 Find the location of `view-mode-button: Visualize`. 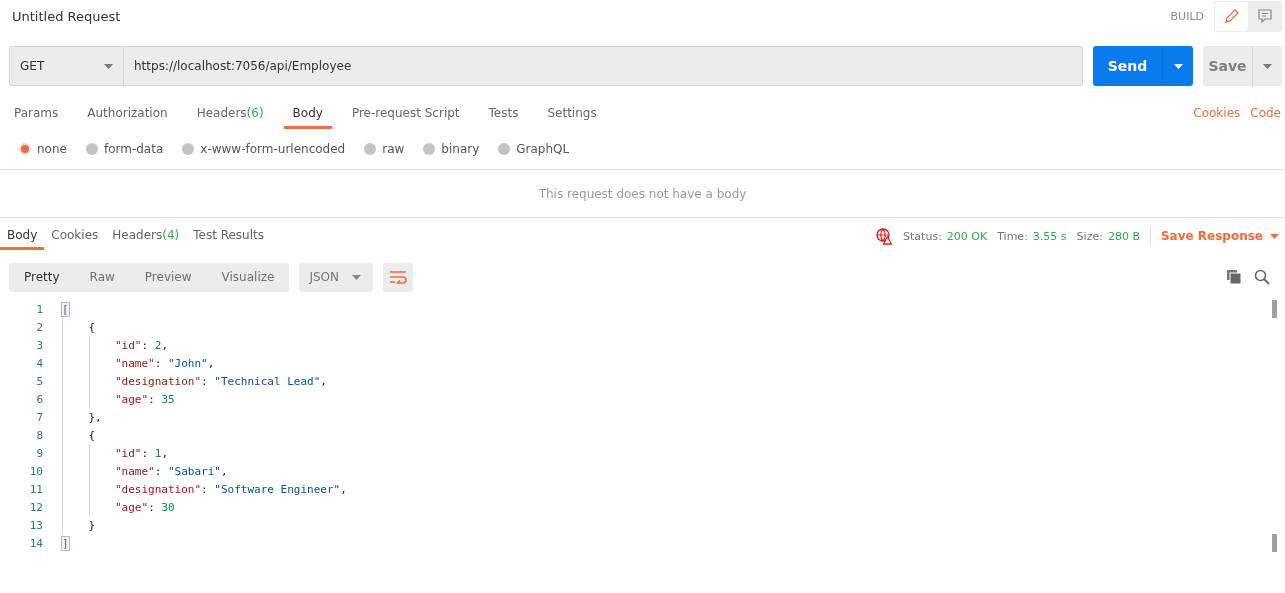

view-mode-button: Visualize is located at coordinates (248, 277).